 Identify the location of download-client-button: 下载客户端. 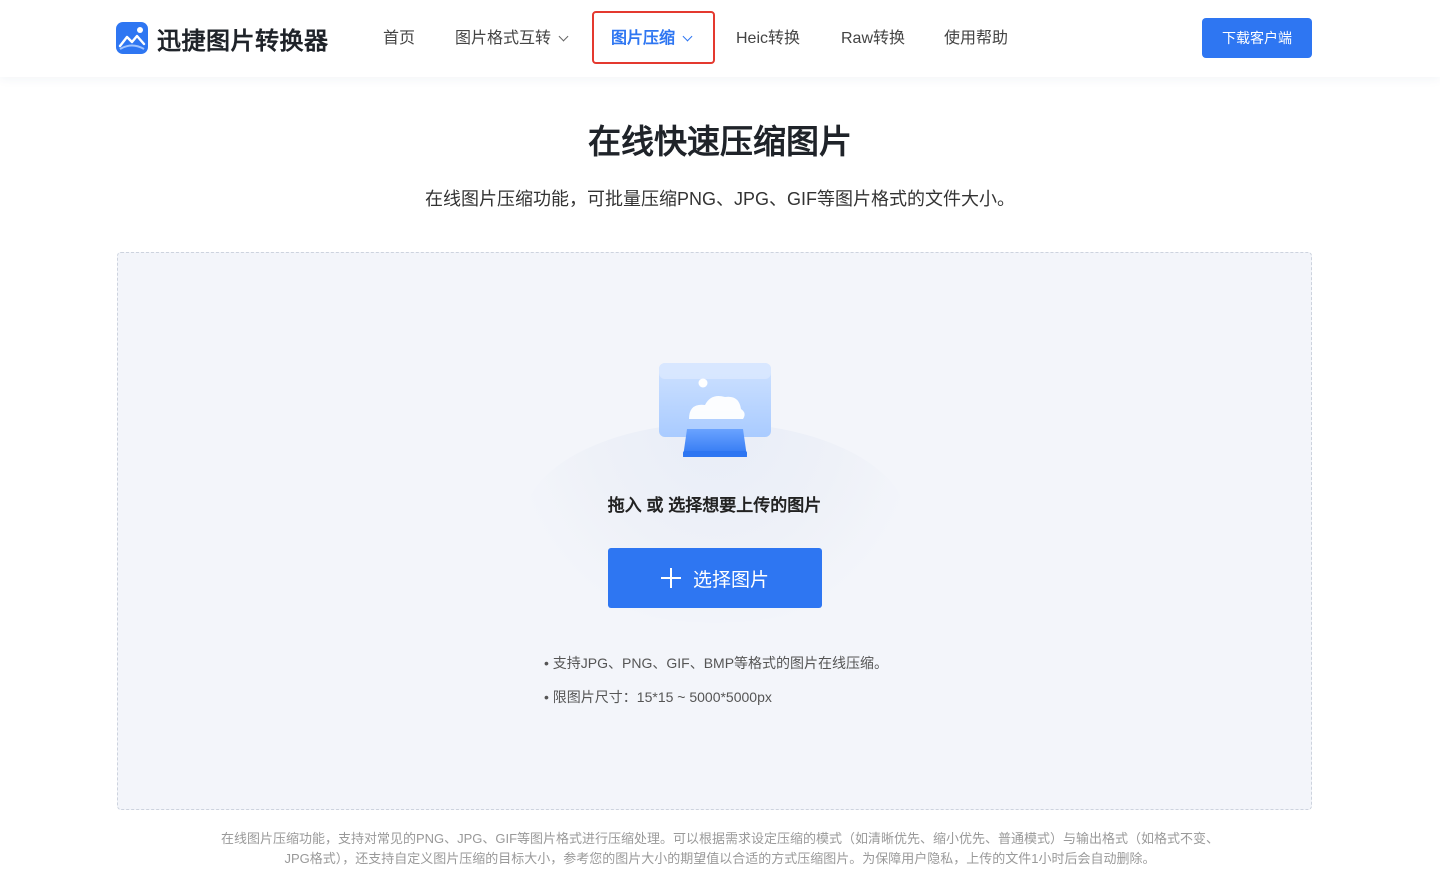
(1257, 38).